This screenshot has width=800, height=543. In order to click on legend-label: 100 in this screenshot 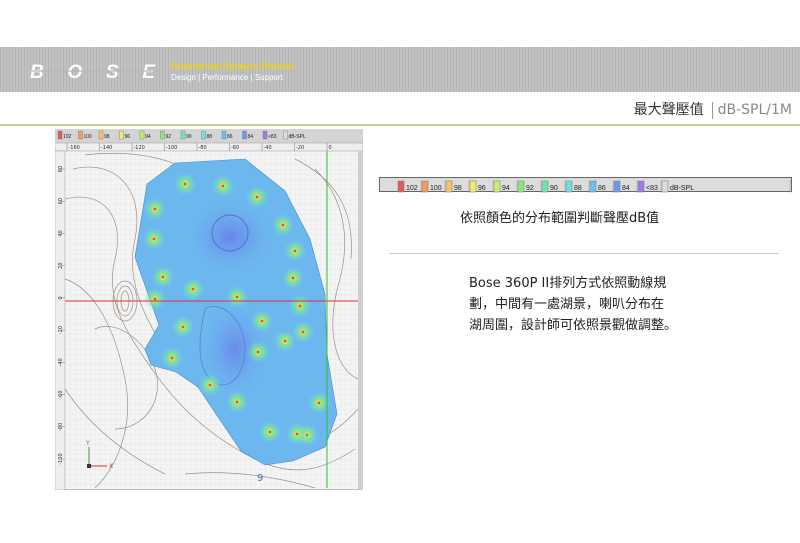, I will do `click(436, 188)`.